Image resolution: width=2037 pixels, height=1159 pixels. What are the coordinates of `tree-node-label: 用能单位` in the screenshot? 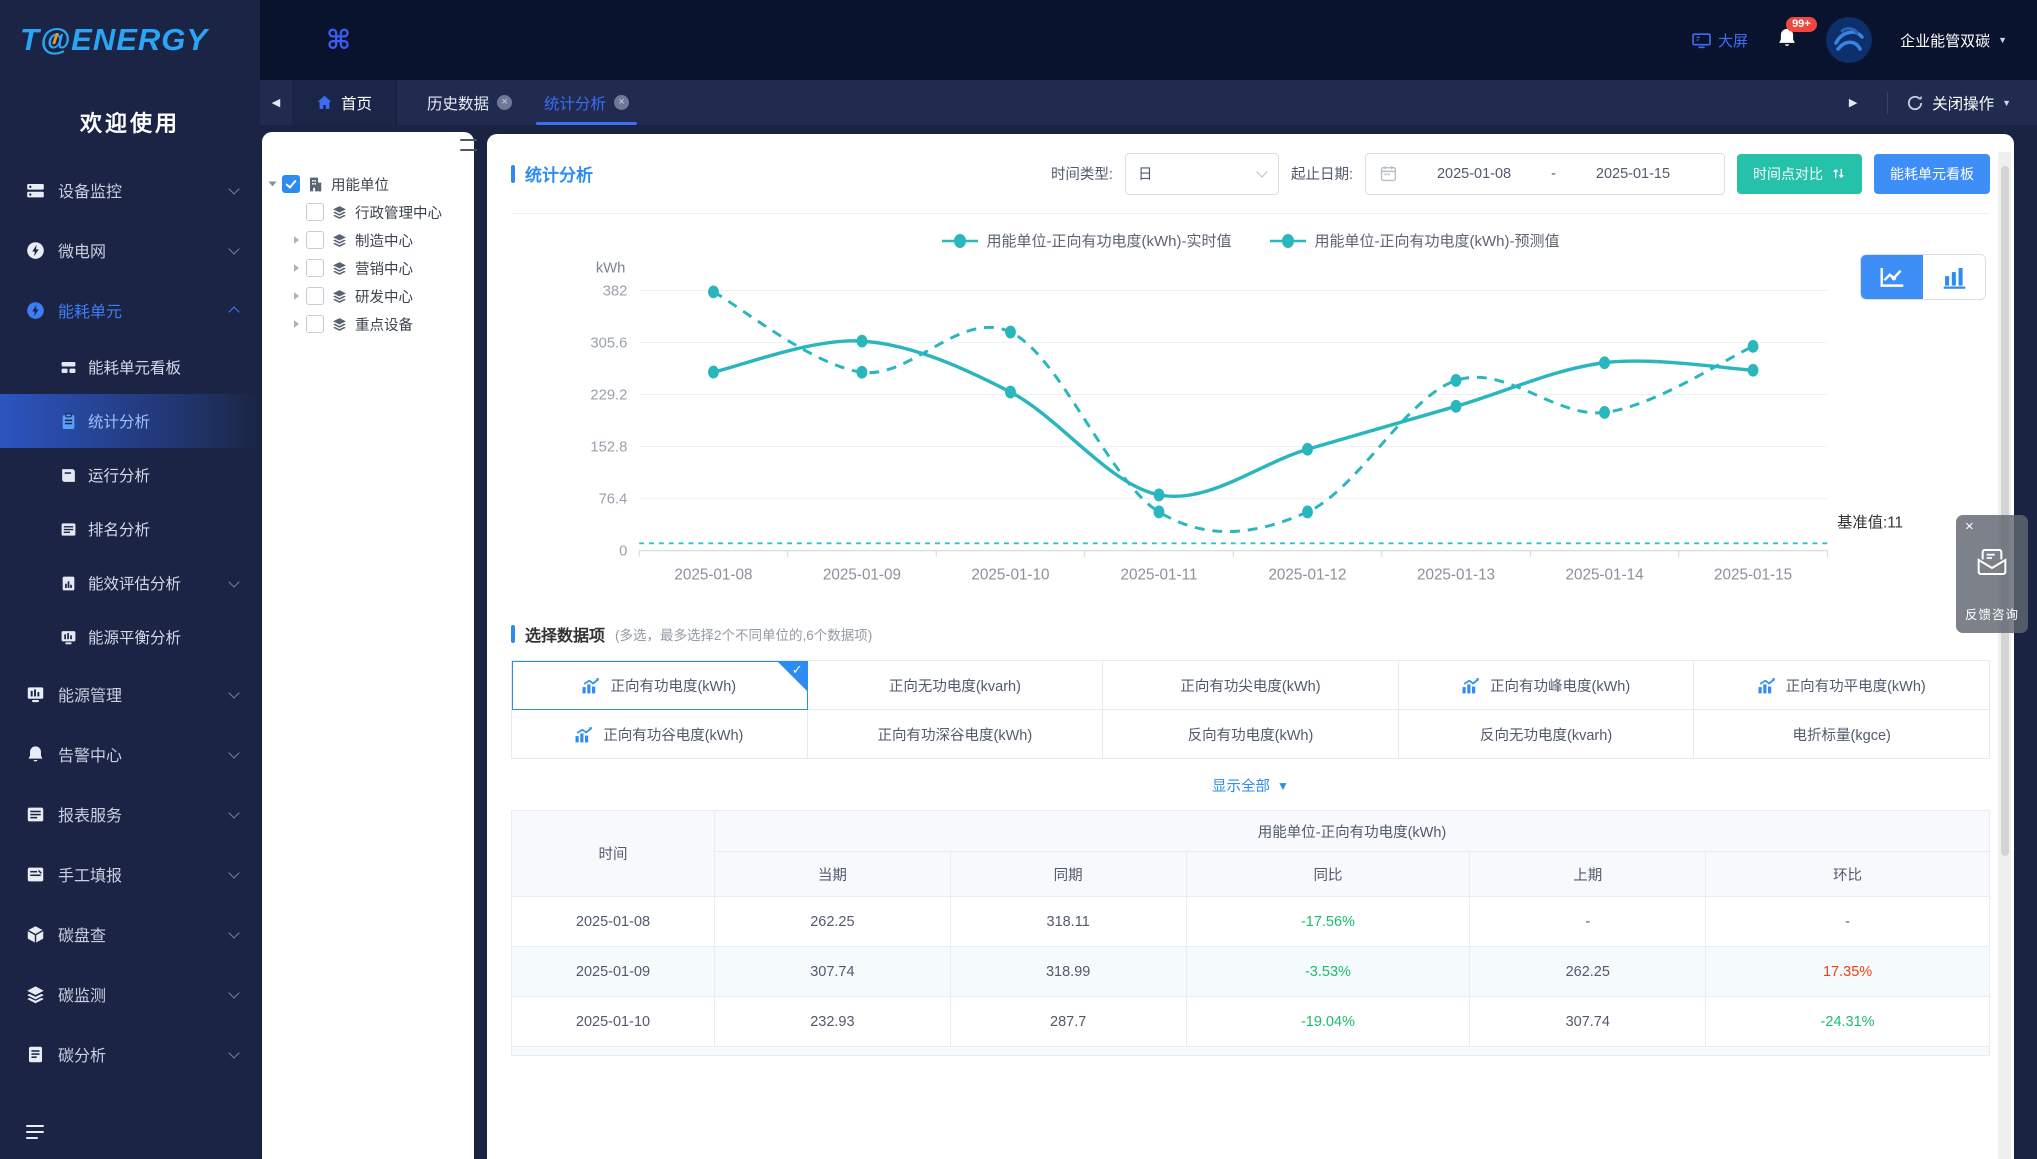 It's located at (360, 185).